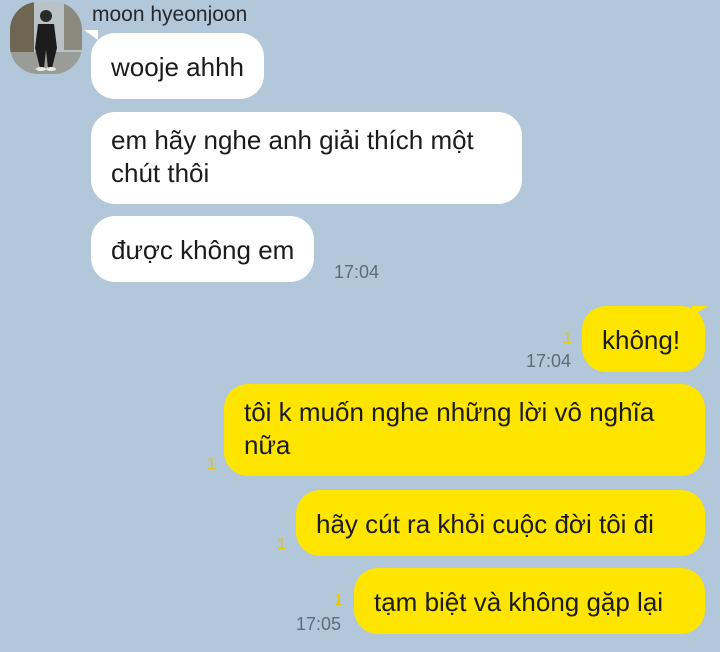 This screenshot has width=720, height=652. I want to click on message-timestamp: 17:05, so click(319, 624).